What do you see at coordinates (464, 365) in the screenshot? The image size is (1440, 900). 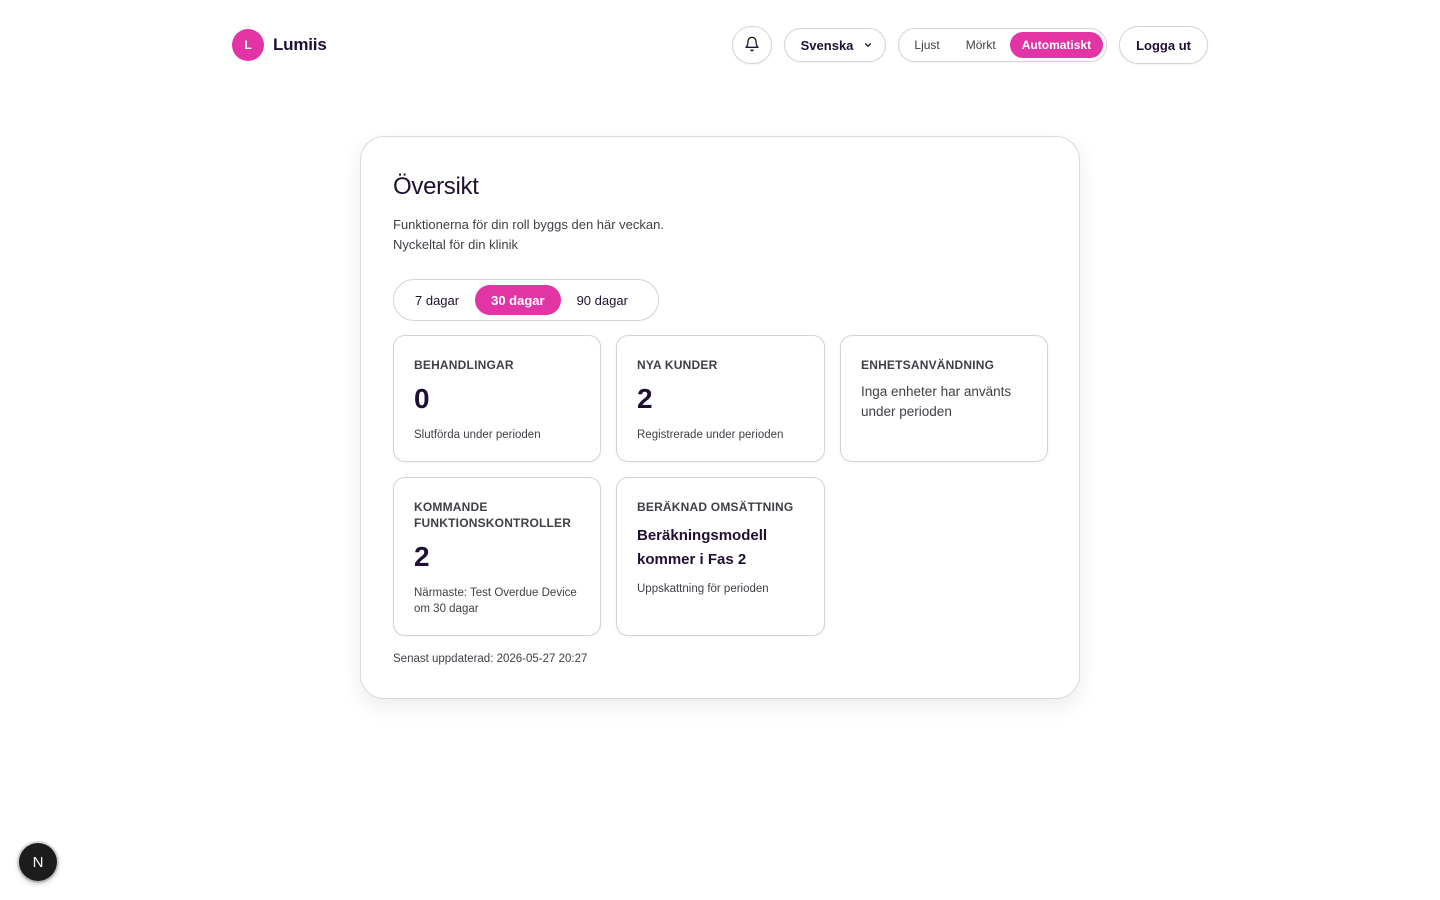 I see `stat-label: BEHANDLINGAR` at bounding box center [464, 365].